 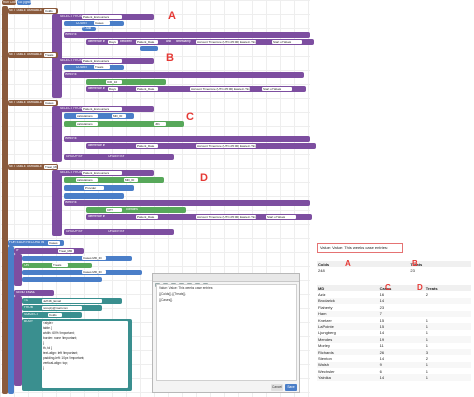 I want to click on treats-field: Treats, so click(x=60, y=265).